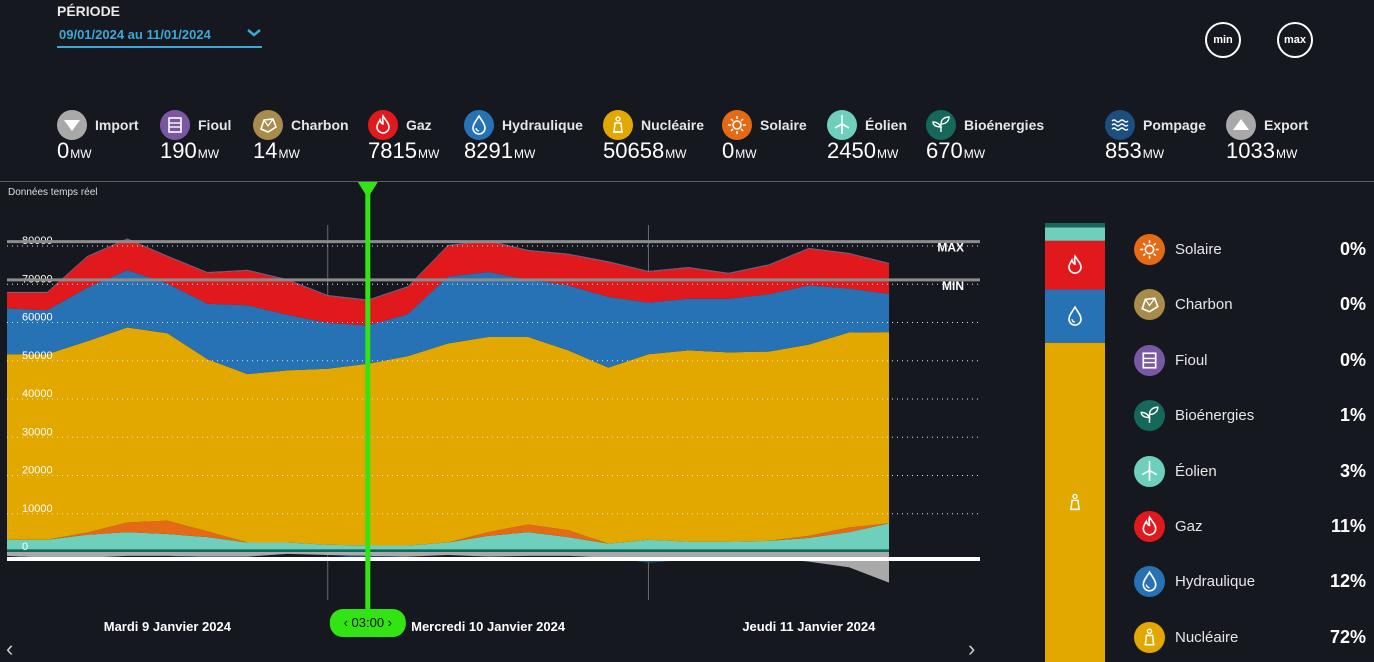  Describe the element at coordinates (368, 622) in the screenshot. I see `cursor-label: ‹ 03:00 ›` at that location.